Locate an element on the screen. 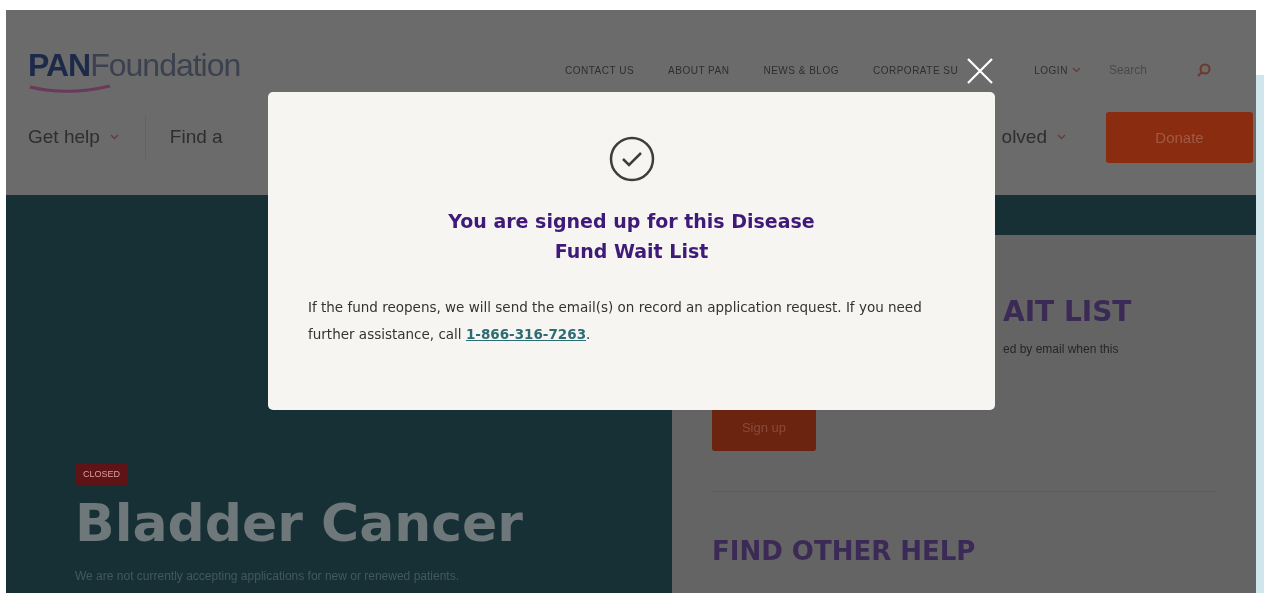 The image size is (1264, 593). dialog-message: If the fund reopens, we will send the email(s) on record an application request. If you need further assistance, call 1-866-316-7263. is located at coordinates (615, 321).